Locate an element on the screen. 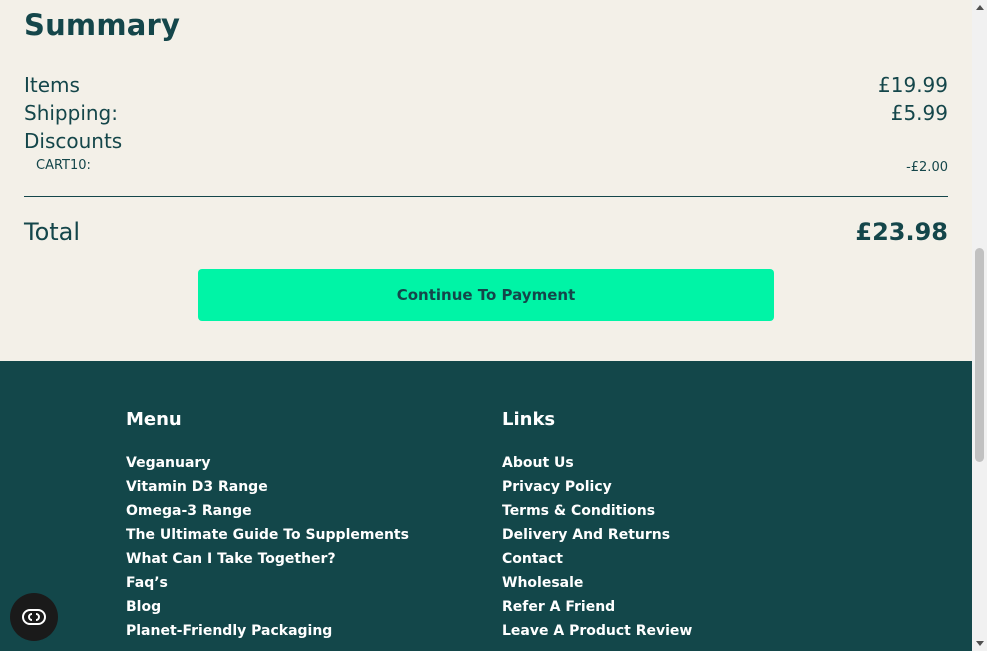 The image size is (987, 651). footer-link-about-us: About Us is located at coordinates (538, 463).